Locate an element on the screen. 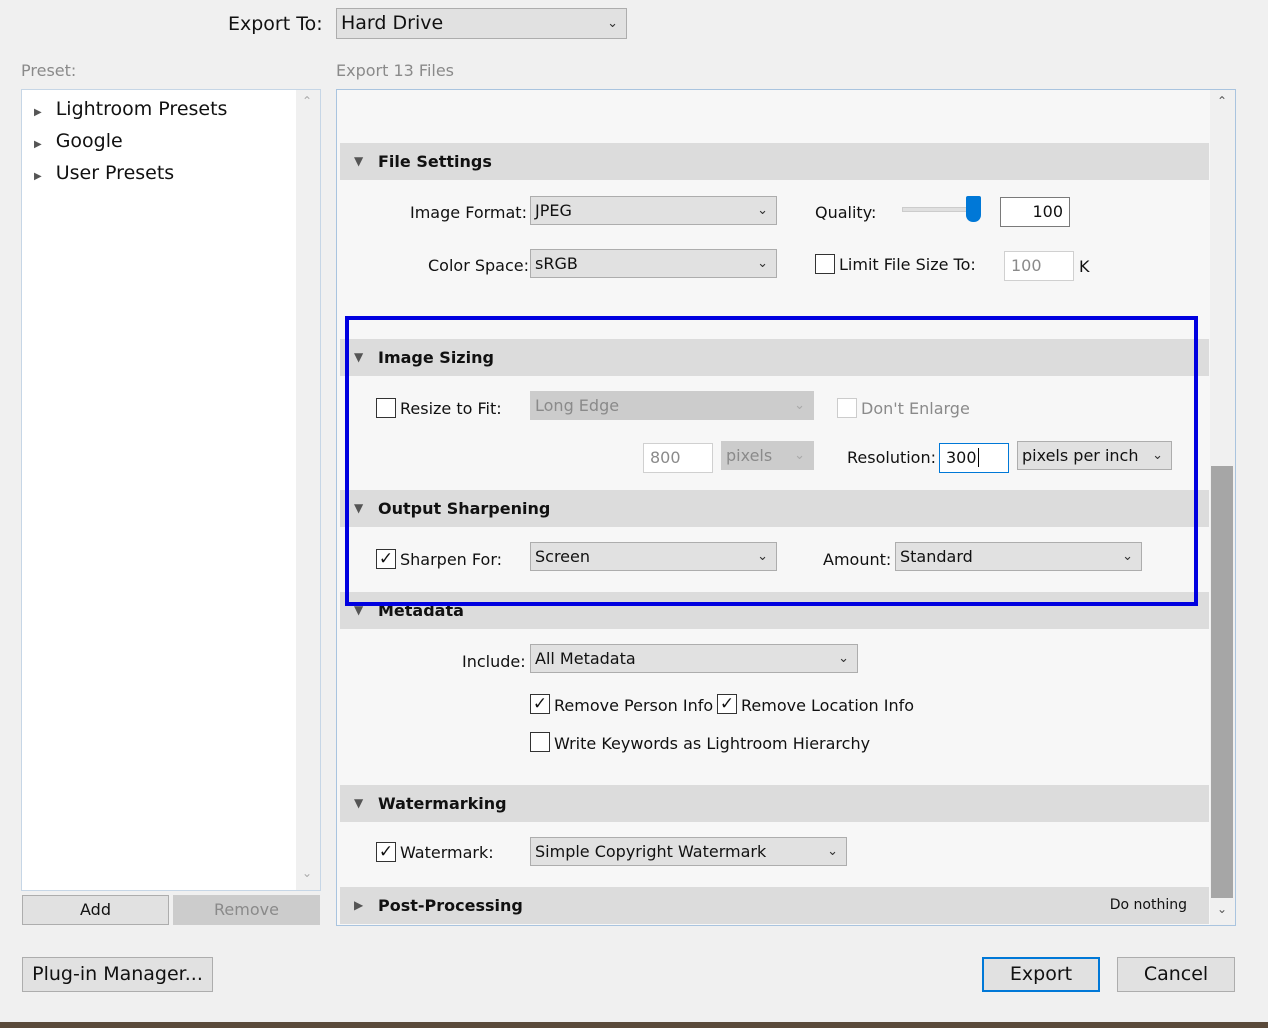  remove-person-checkbox: ✓ is located at coordinates (540, 704).